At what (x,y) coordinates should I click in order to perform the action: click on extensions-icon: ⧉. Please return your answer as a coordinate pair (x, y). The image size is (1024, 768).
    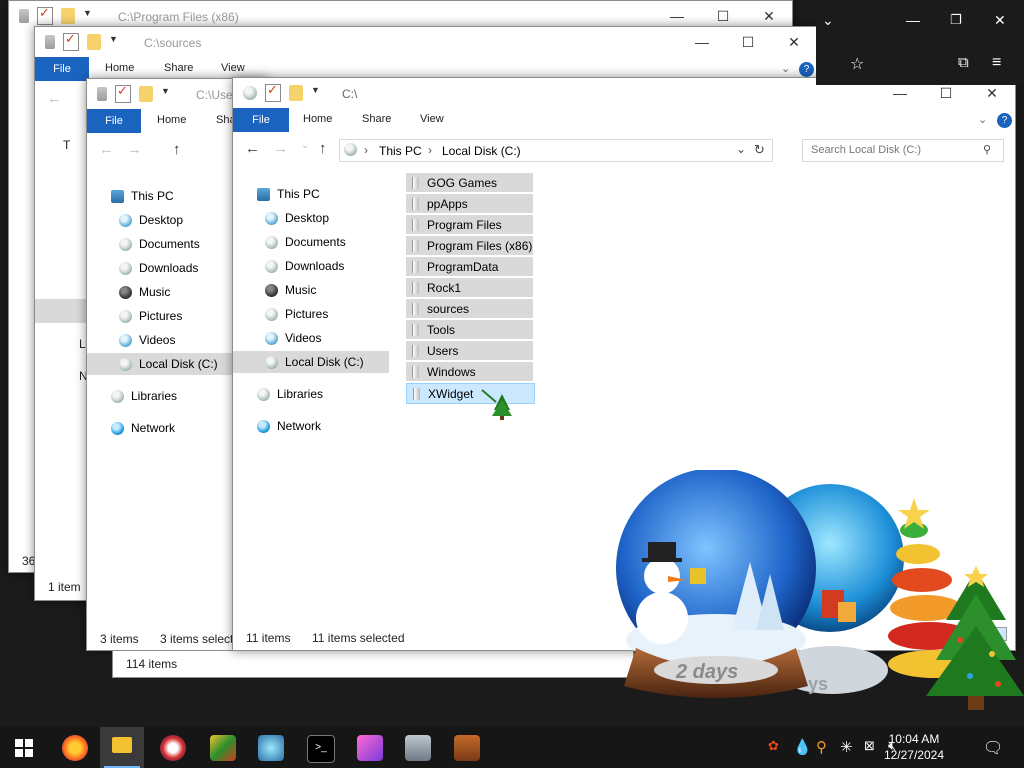
    Looking at the image, I should click on (963, 62).